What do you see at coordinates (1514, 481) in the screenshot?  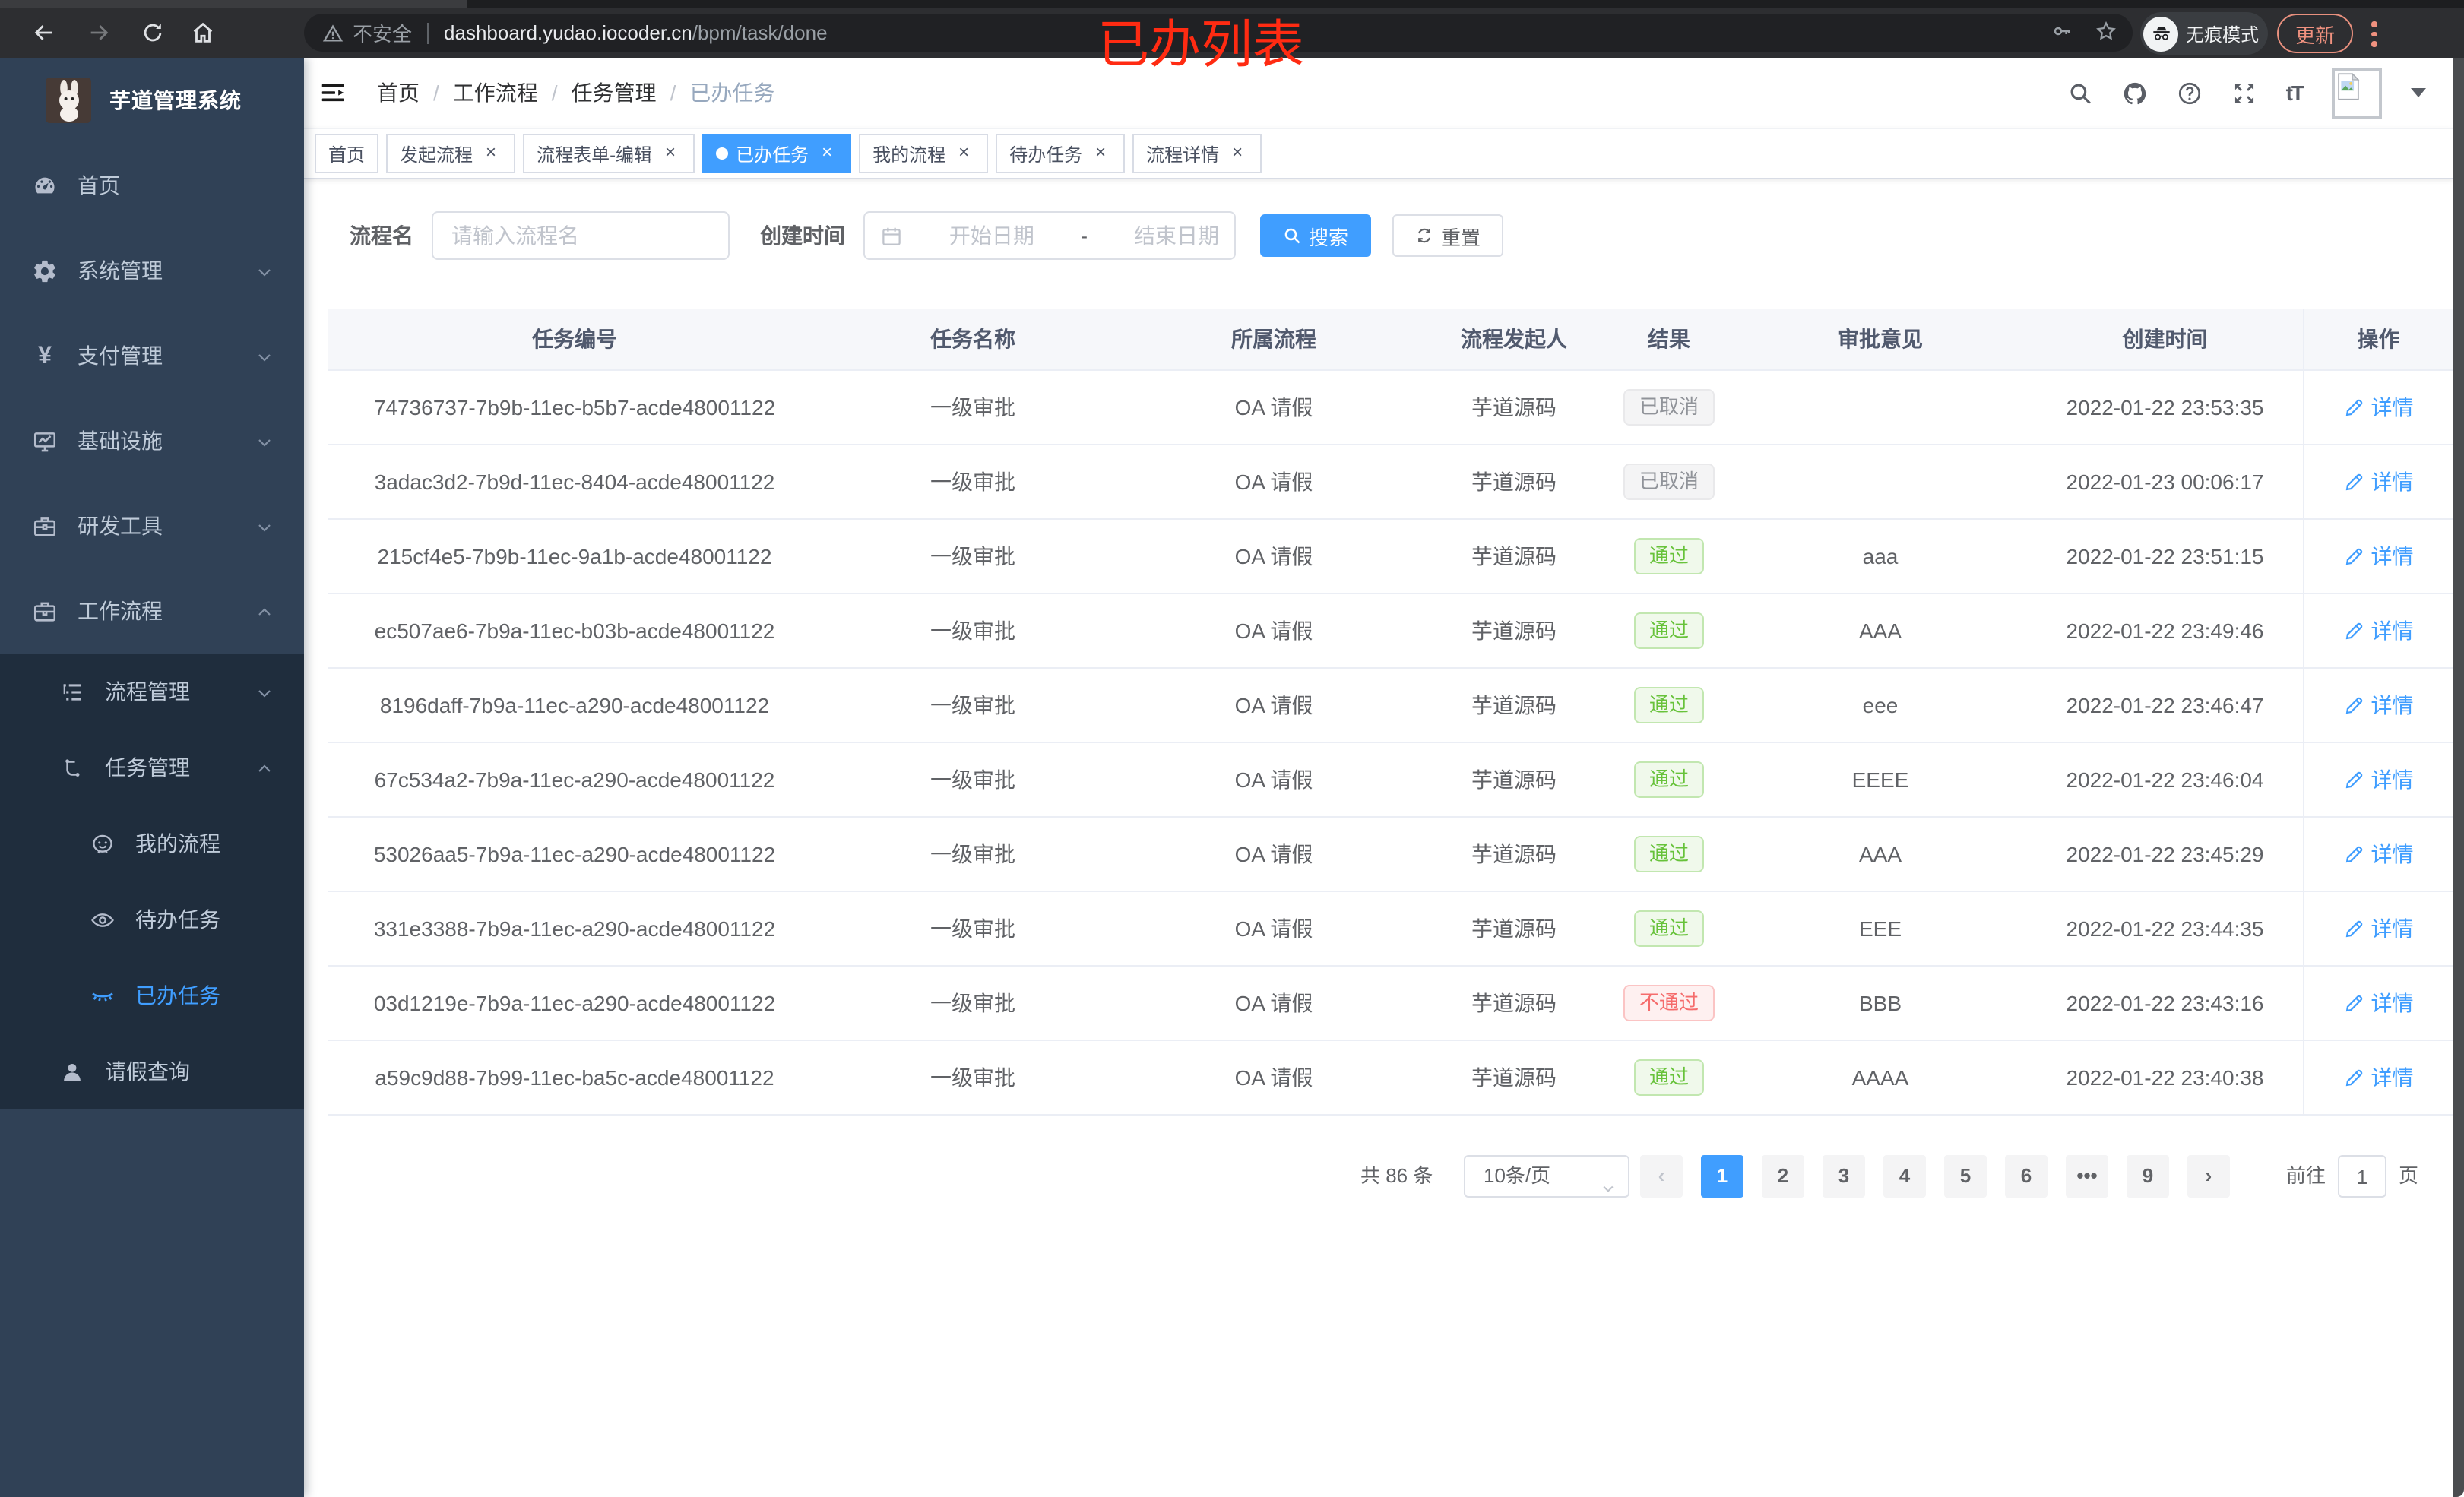 I see `cell-starter: 芋道源码` at bounding box center [1514, 481].